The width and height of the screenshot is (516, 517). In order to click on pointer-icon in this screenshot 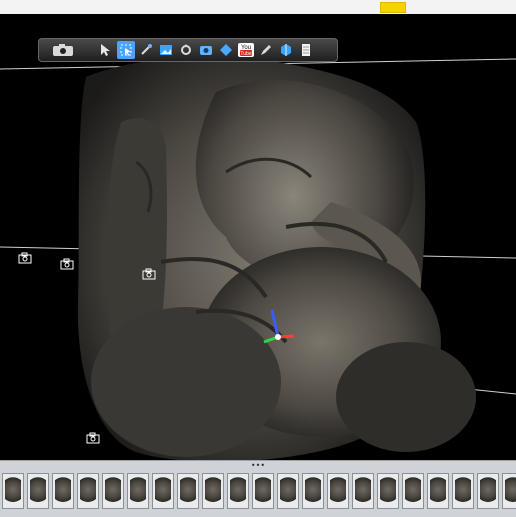, I will do `click(105, 50)`.